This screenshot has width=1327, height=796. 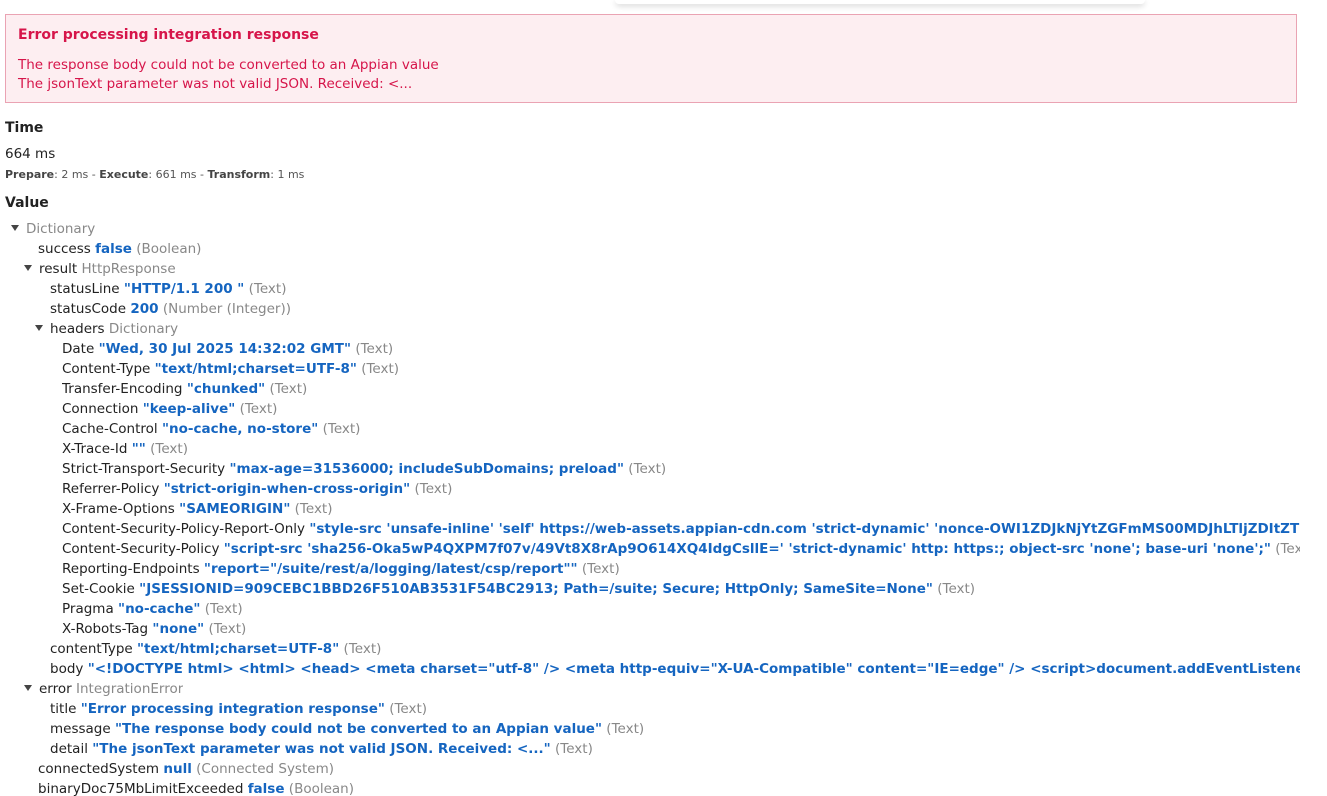 I want to click on popup-edge-shadow, so click(x=880, y=2).